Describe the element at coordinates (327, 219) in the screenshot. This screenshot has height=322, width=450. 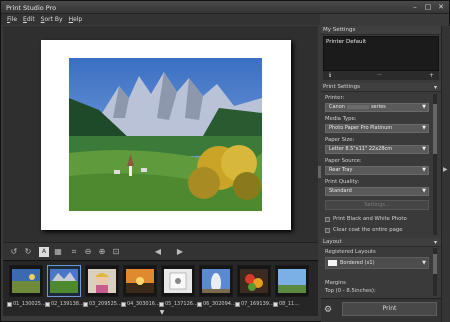
I see `bw-photo-checkbox` at that location.